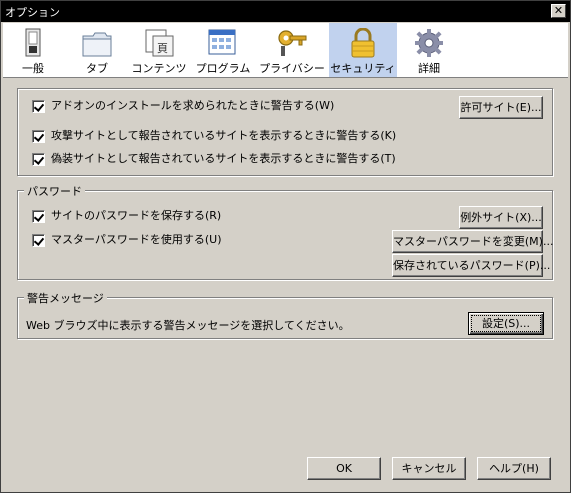 The height and width of the screenshot is (493, 571). What do you see at coordinates (136, 239) in the screenshot?
I see `use-master-password-label: マスターパスワードを使用する(U)` at bounding box center [136, 239].